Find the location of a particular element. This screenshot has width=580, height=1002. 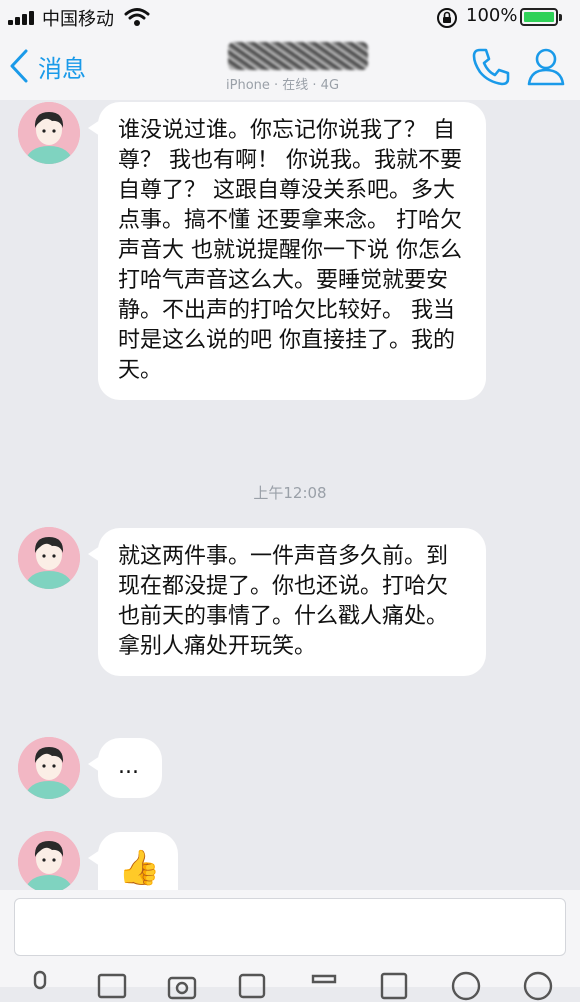

emoji-icon is located at coordinates (466, 986).